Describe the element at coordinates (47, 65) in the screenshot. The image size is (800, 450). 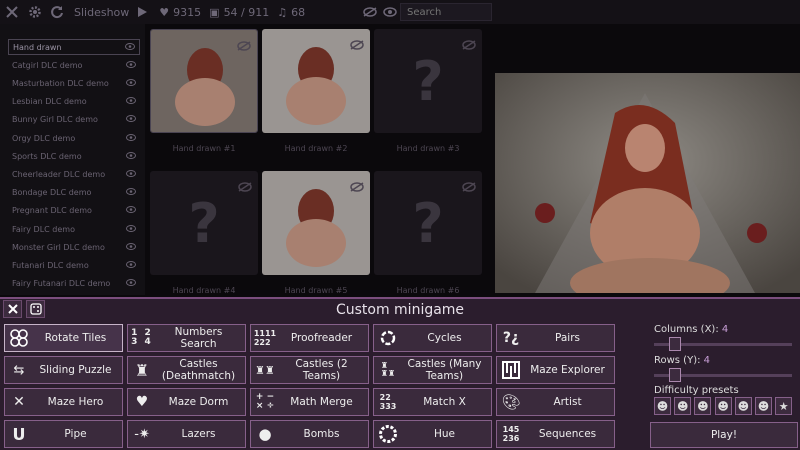
I see `category-label: Catgirl DLC demo` at that location.